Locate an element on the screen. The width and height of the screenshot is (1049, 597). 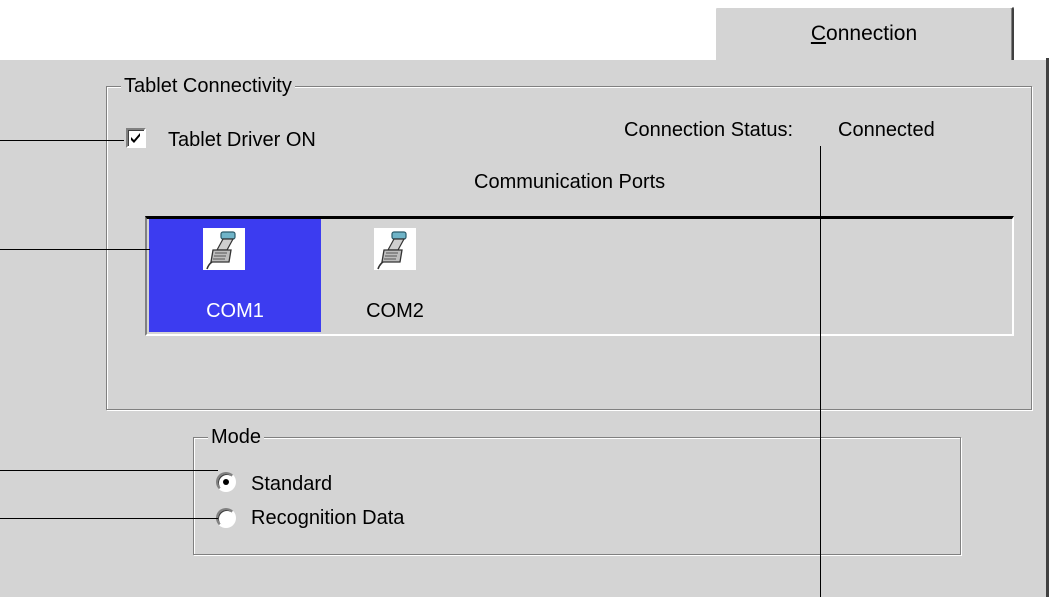
radio-selected-dot is located at coordinates (226, 482).